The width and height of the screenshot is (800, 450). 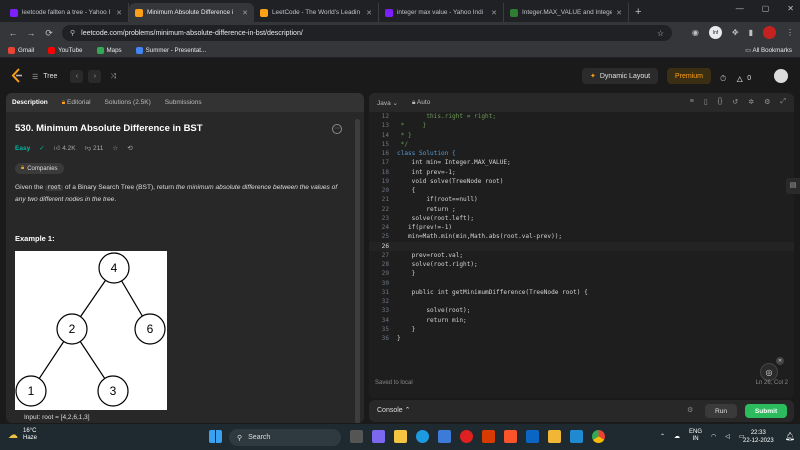 I want to click on wifi-icon: ◠, so click(x=713, y=436).